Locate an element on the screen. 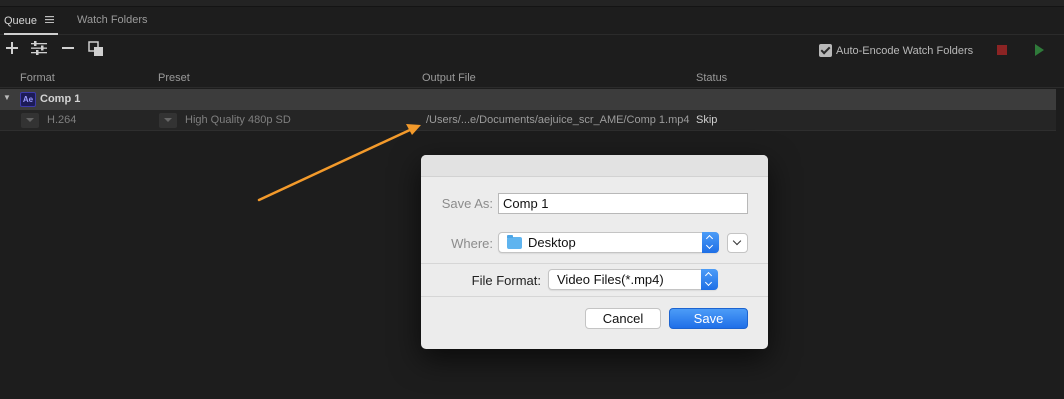 Image resolution: width=1064 pixels, height=399 pixels. file-format-label: File Format: is located at coordinates (506, 280).